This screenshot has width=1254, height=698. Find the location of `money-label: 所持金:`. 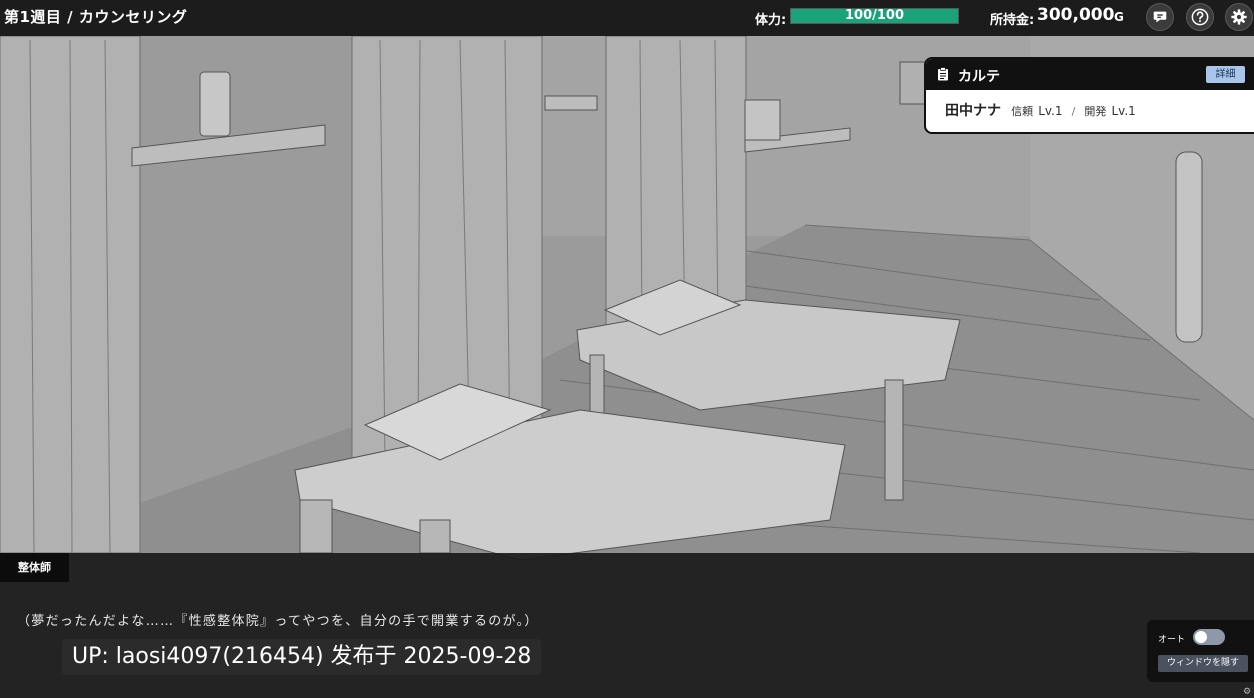

money-label: 所持金: is located at coordinates (1012, 20).